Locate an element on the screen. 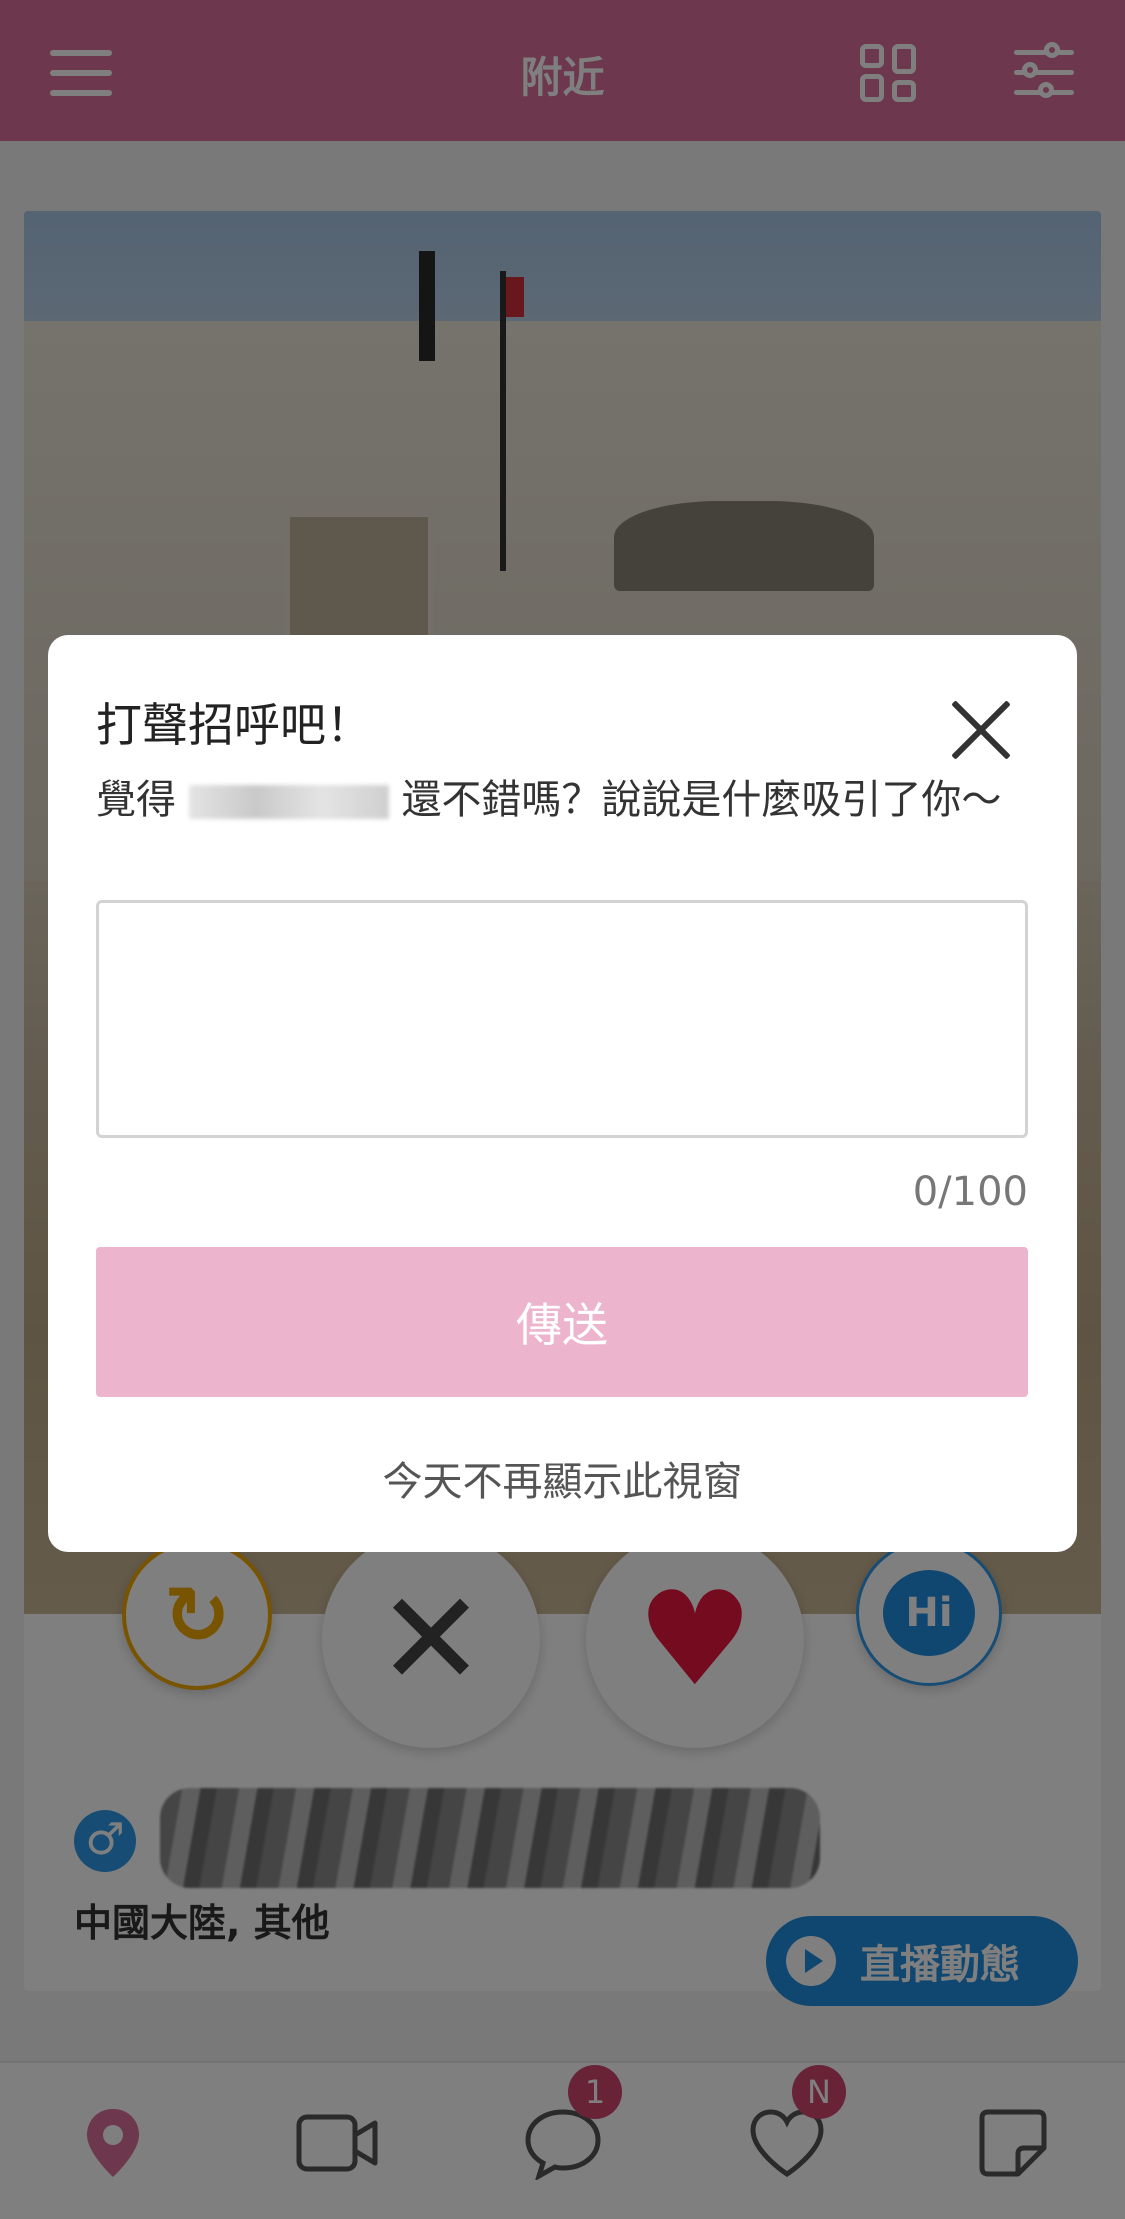 Image resolution: width=1125 pixels, height=2219 pixels. send-button: 傳送 is located at coordinates (562, 1322).